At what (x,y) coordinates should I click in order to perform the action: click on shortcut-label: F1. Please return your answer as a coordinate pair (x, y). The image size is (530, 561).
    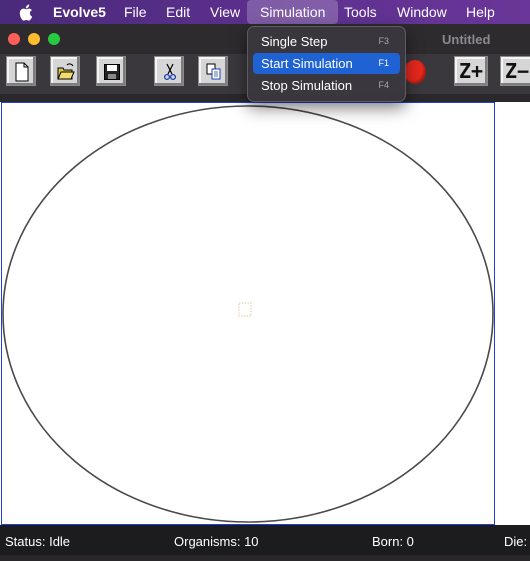
    Looking at the image, I should click on (383, 63).